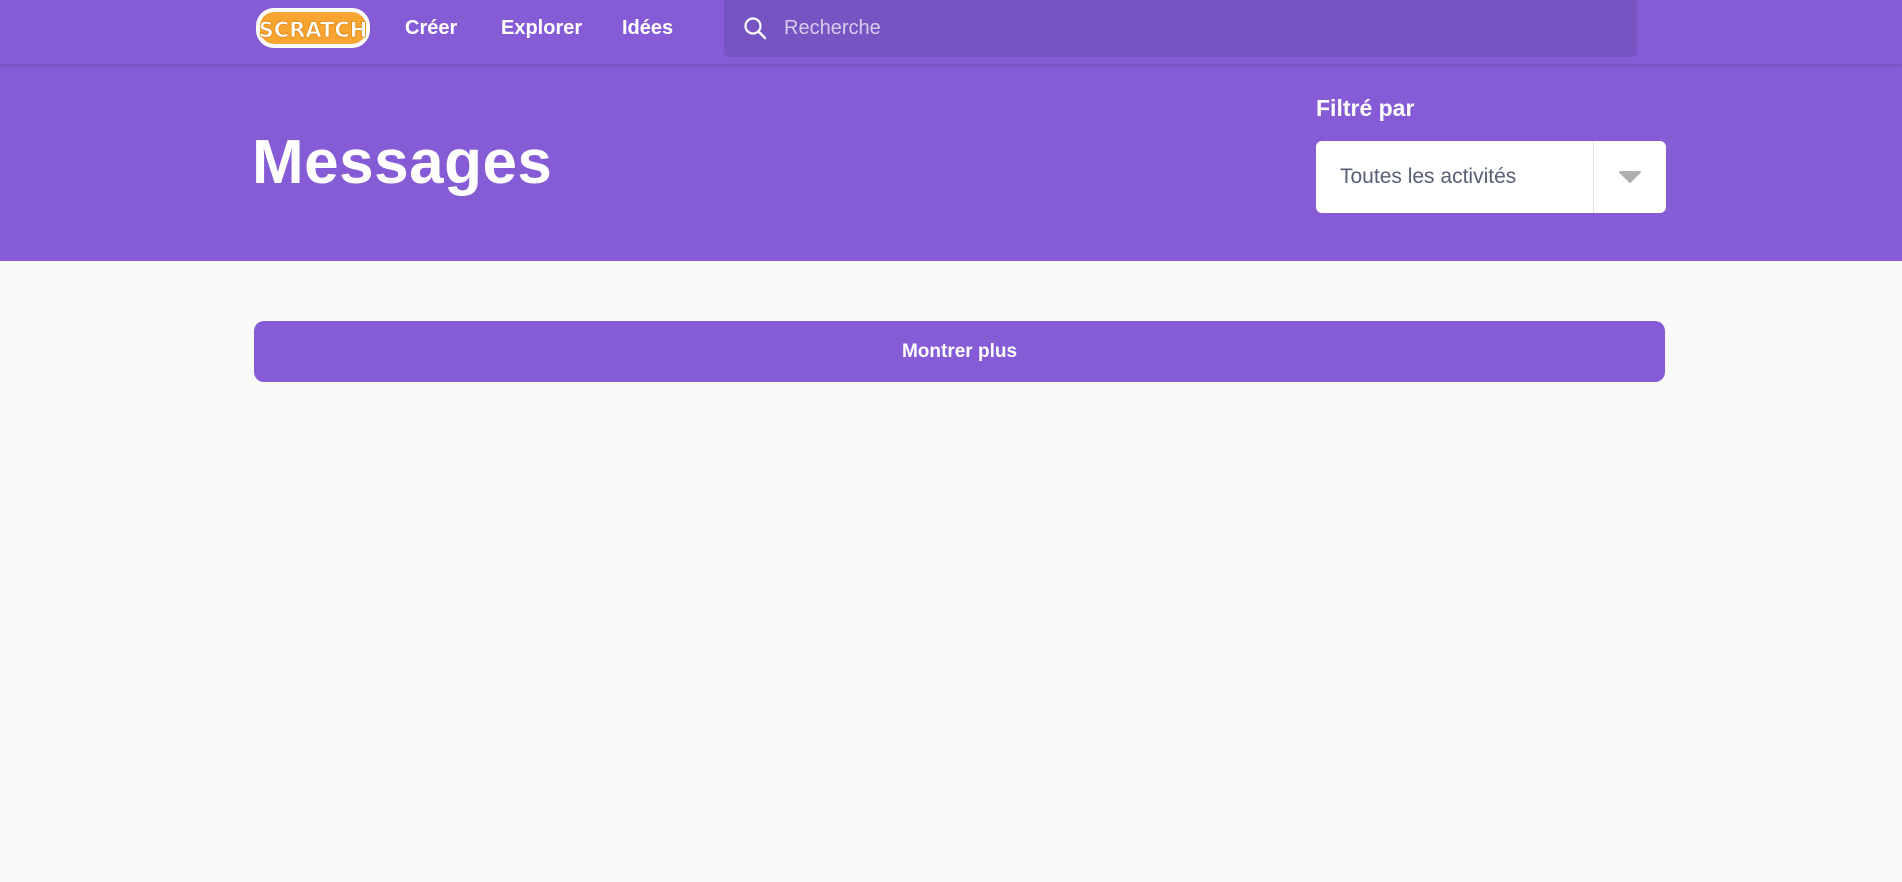 The width and height of the screenshot is (1902, 882). I want to click on filter-dropdown: Toutes les activités, so click(1491, 177).